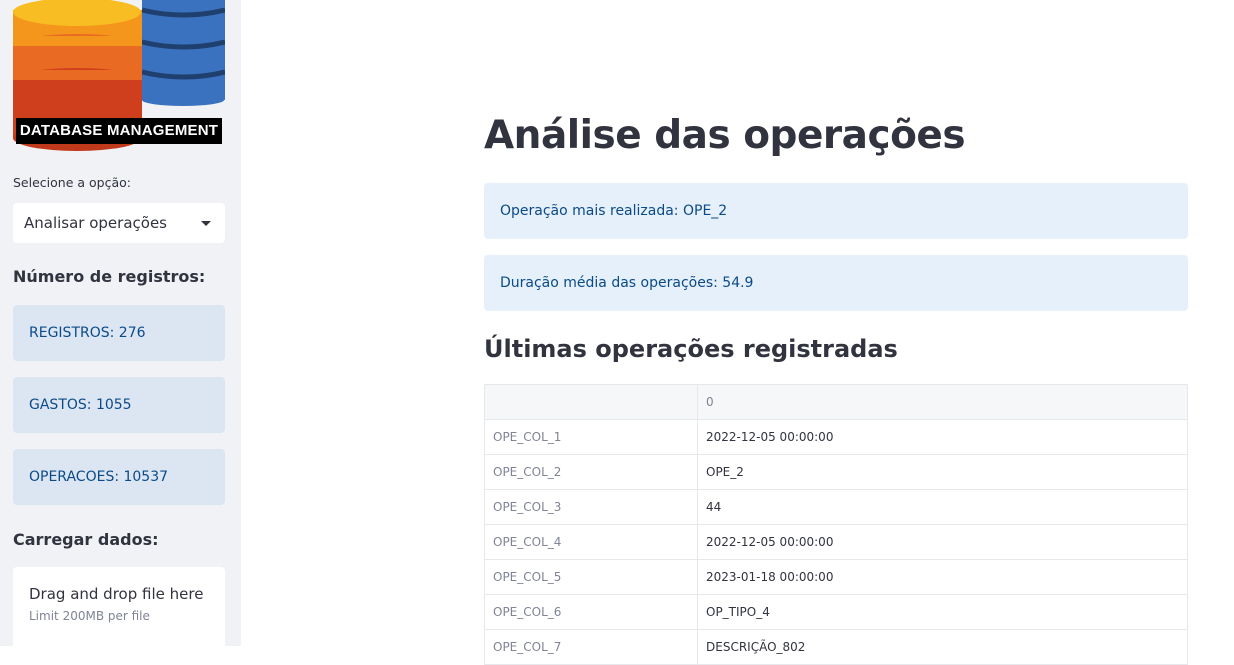 This screenshot has height=665, width=1234. Describe the element at coordinates (116, 594) in the screenshot. I see `upload-dropzone-title: Drag and drop file here` at that location.